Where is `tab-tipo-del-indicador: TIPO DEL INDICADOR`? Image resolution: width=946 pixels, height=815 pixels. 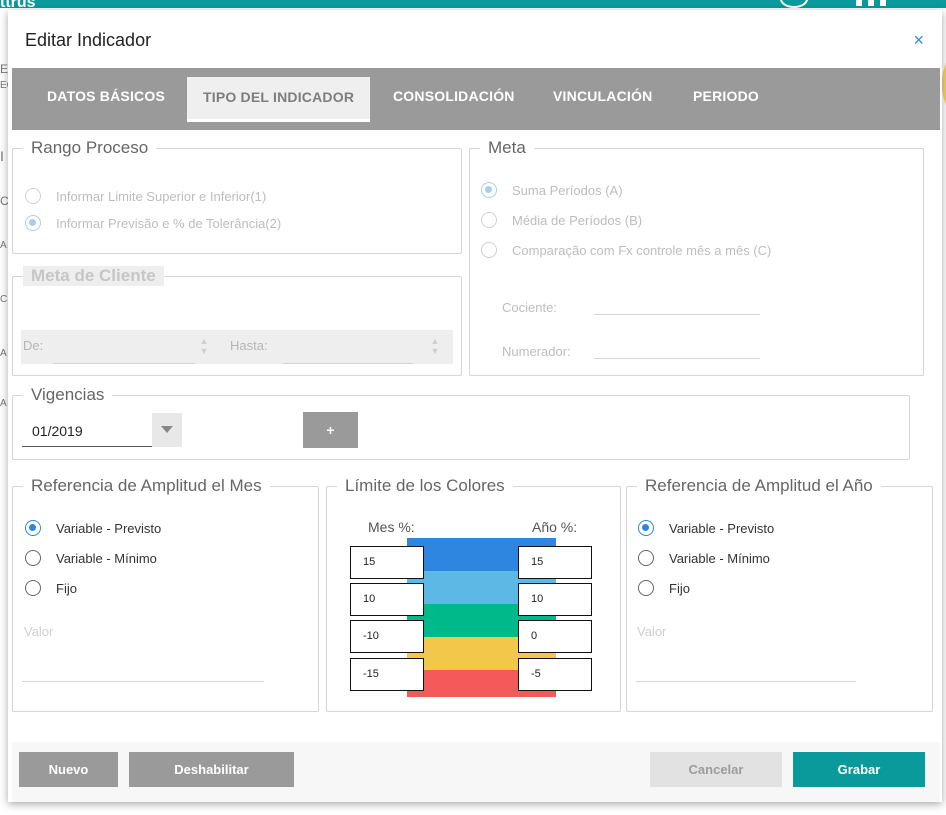 tab-tipo-del-indicador: TIPO DEL INDICADOR is located at coordinates (279, 99).